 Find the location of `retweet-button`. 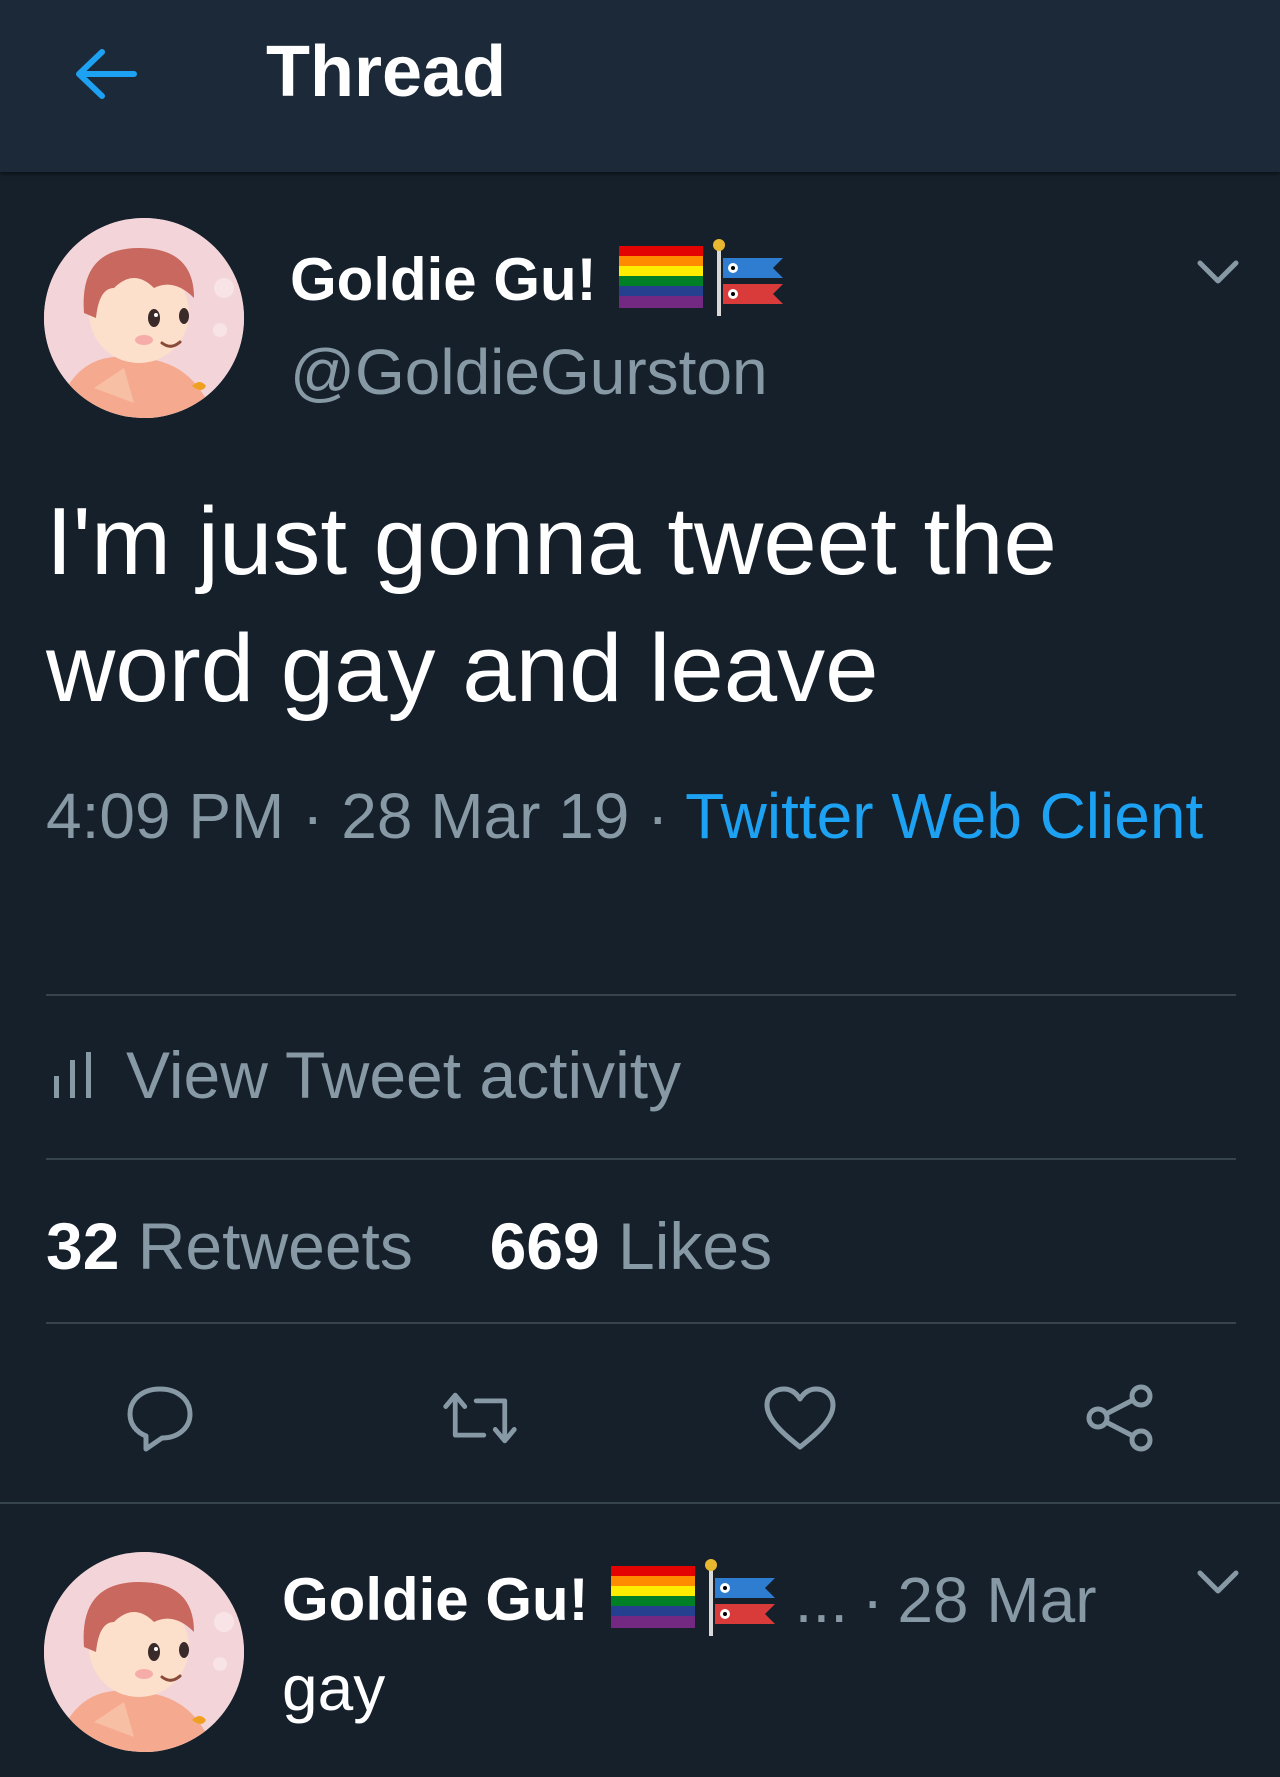

retweet-button is located at coordinates (480, 1418).